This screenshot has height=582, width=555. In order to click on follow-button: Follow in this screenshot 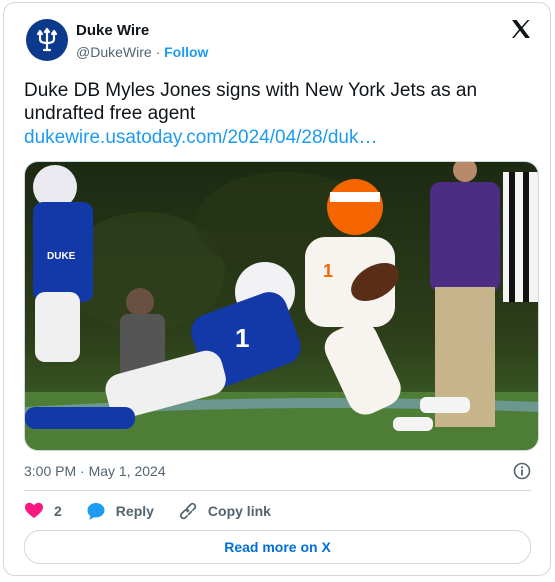, I will do `click(186, 52)`.